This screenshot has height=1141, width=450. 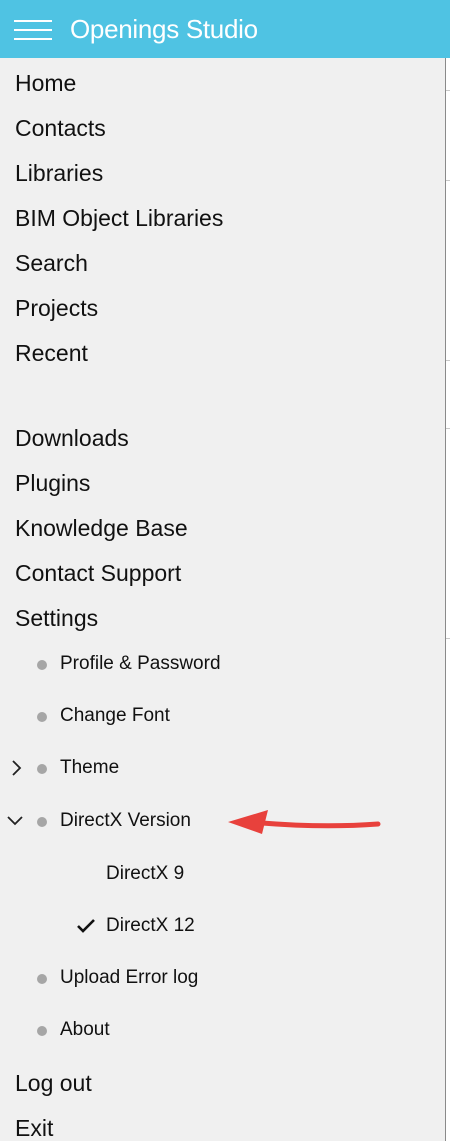 I want to click on menu-item-bim-object-libraries: BIM Object Libraries, so click(x=119, y=218).